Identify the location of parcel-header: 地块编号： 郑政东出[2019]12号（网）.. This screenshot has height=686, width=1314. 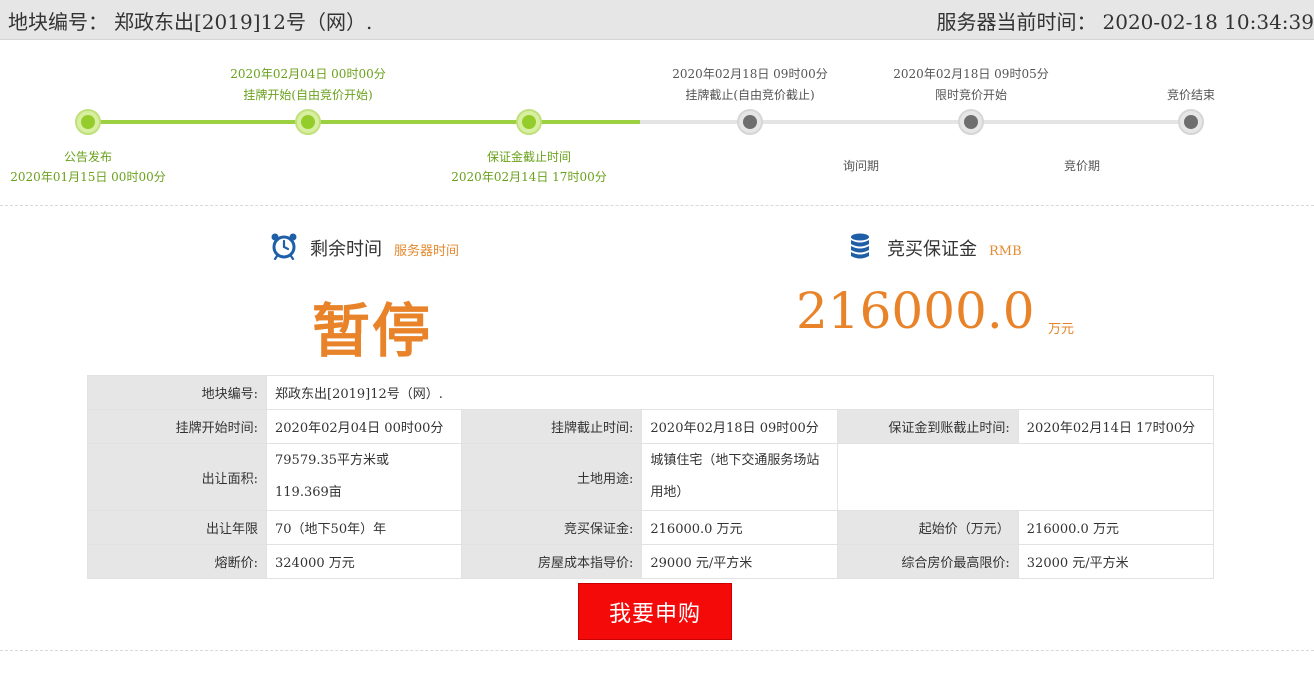
(190, 20).